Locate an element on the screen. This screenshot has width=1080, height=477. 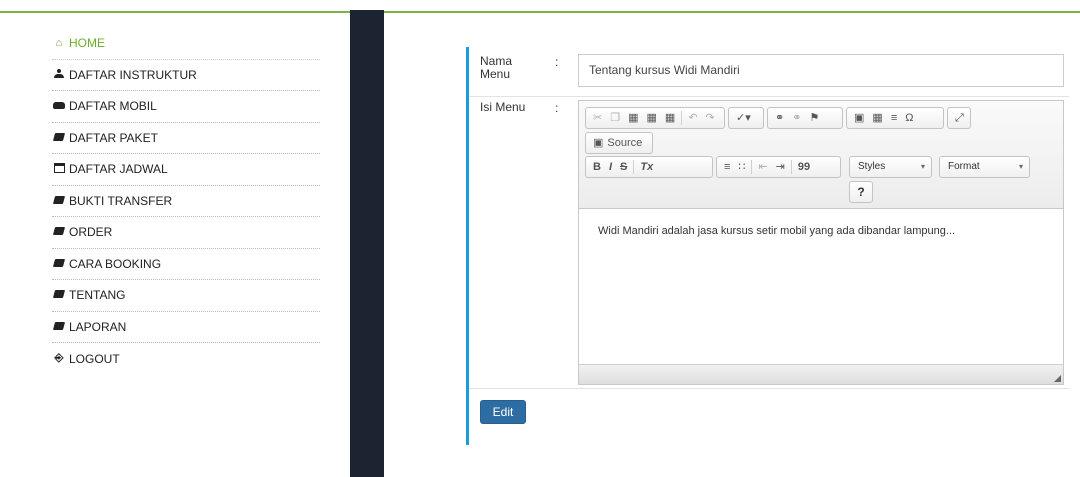
italic-button: I is located at coordinates (610, 167).